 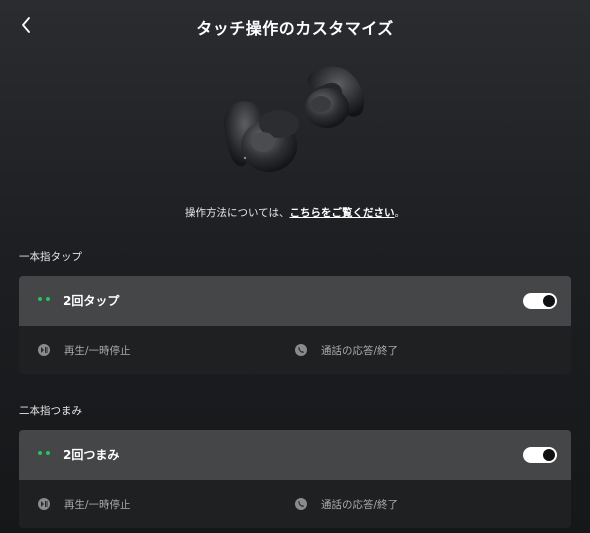 I want to click on help-text: 操作方法については、こちらをご覧ください。, so click(x=295, y=212).